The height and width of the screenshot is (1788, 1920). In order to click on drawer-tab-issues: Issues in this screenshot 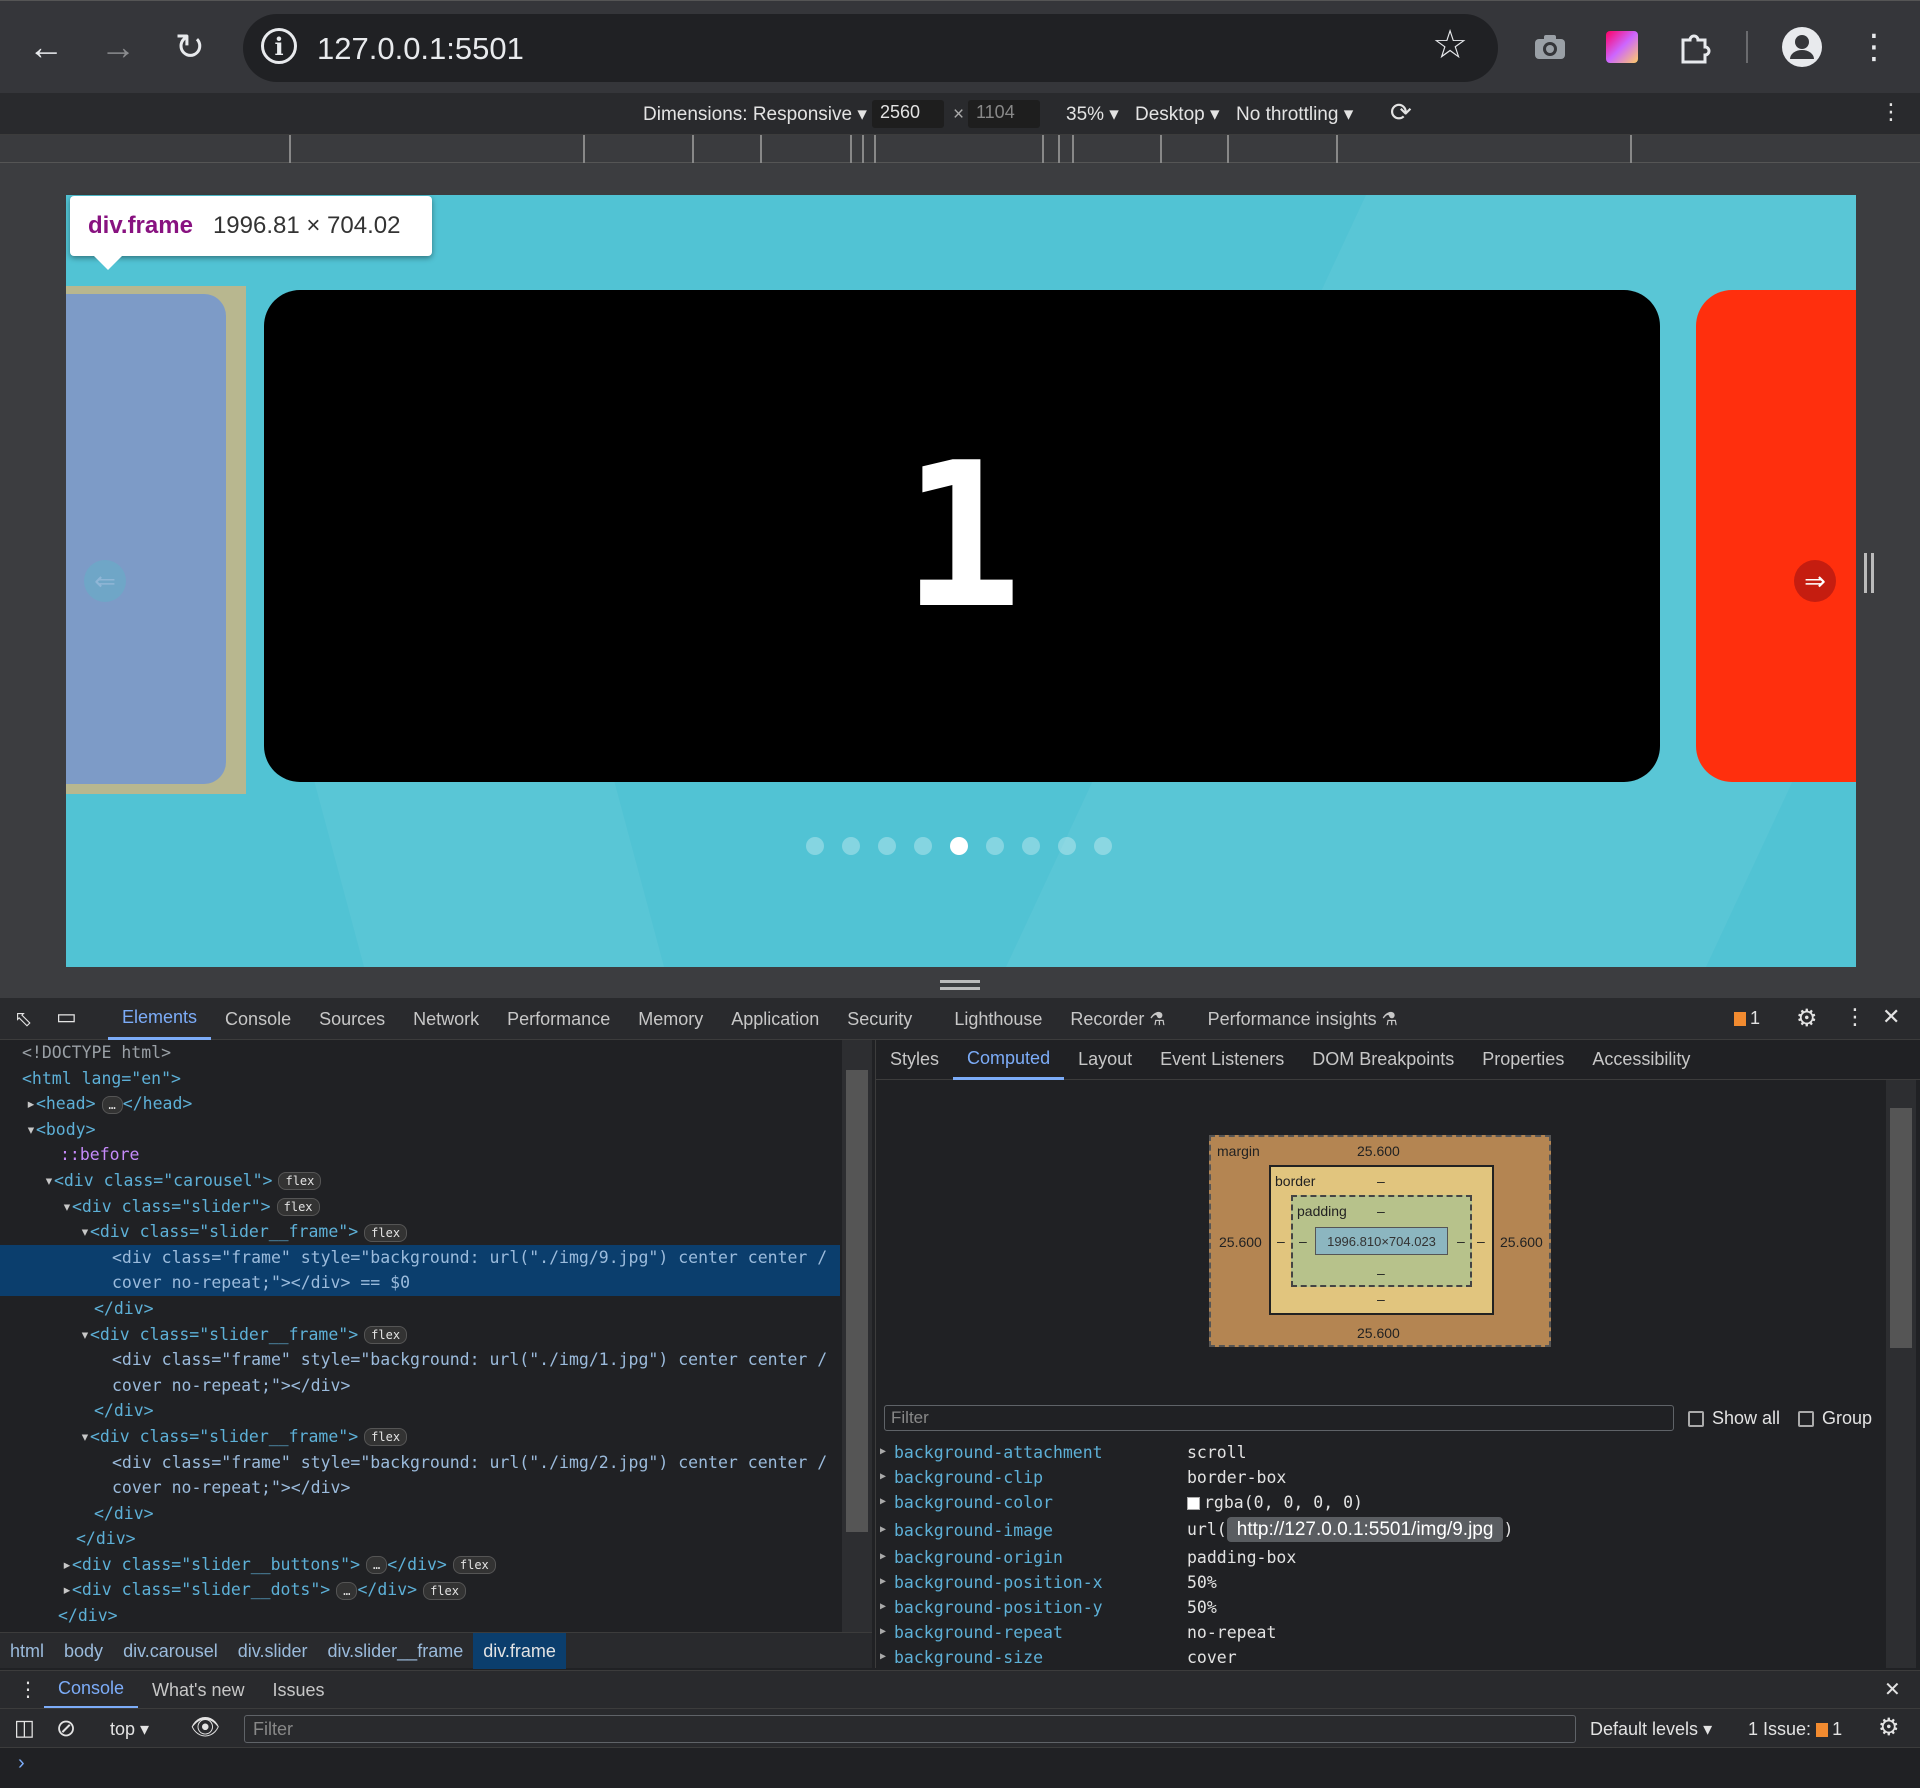, I will do `click(299, 1690)`.